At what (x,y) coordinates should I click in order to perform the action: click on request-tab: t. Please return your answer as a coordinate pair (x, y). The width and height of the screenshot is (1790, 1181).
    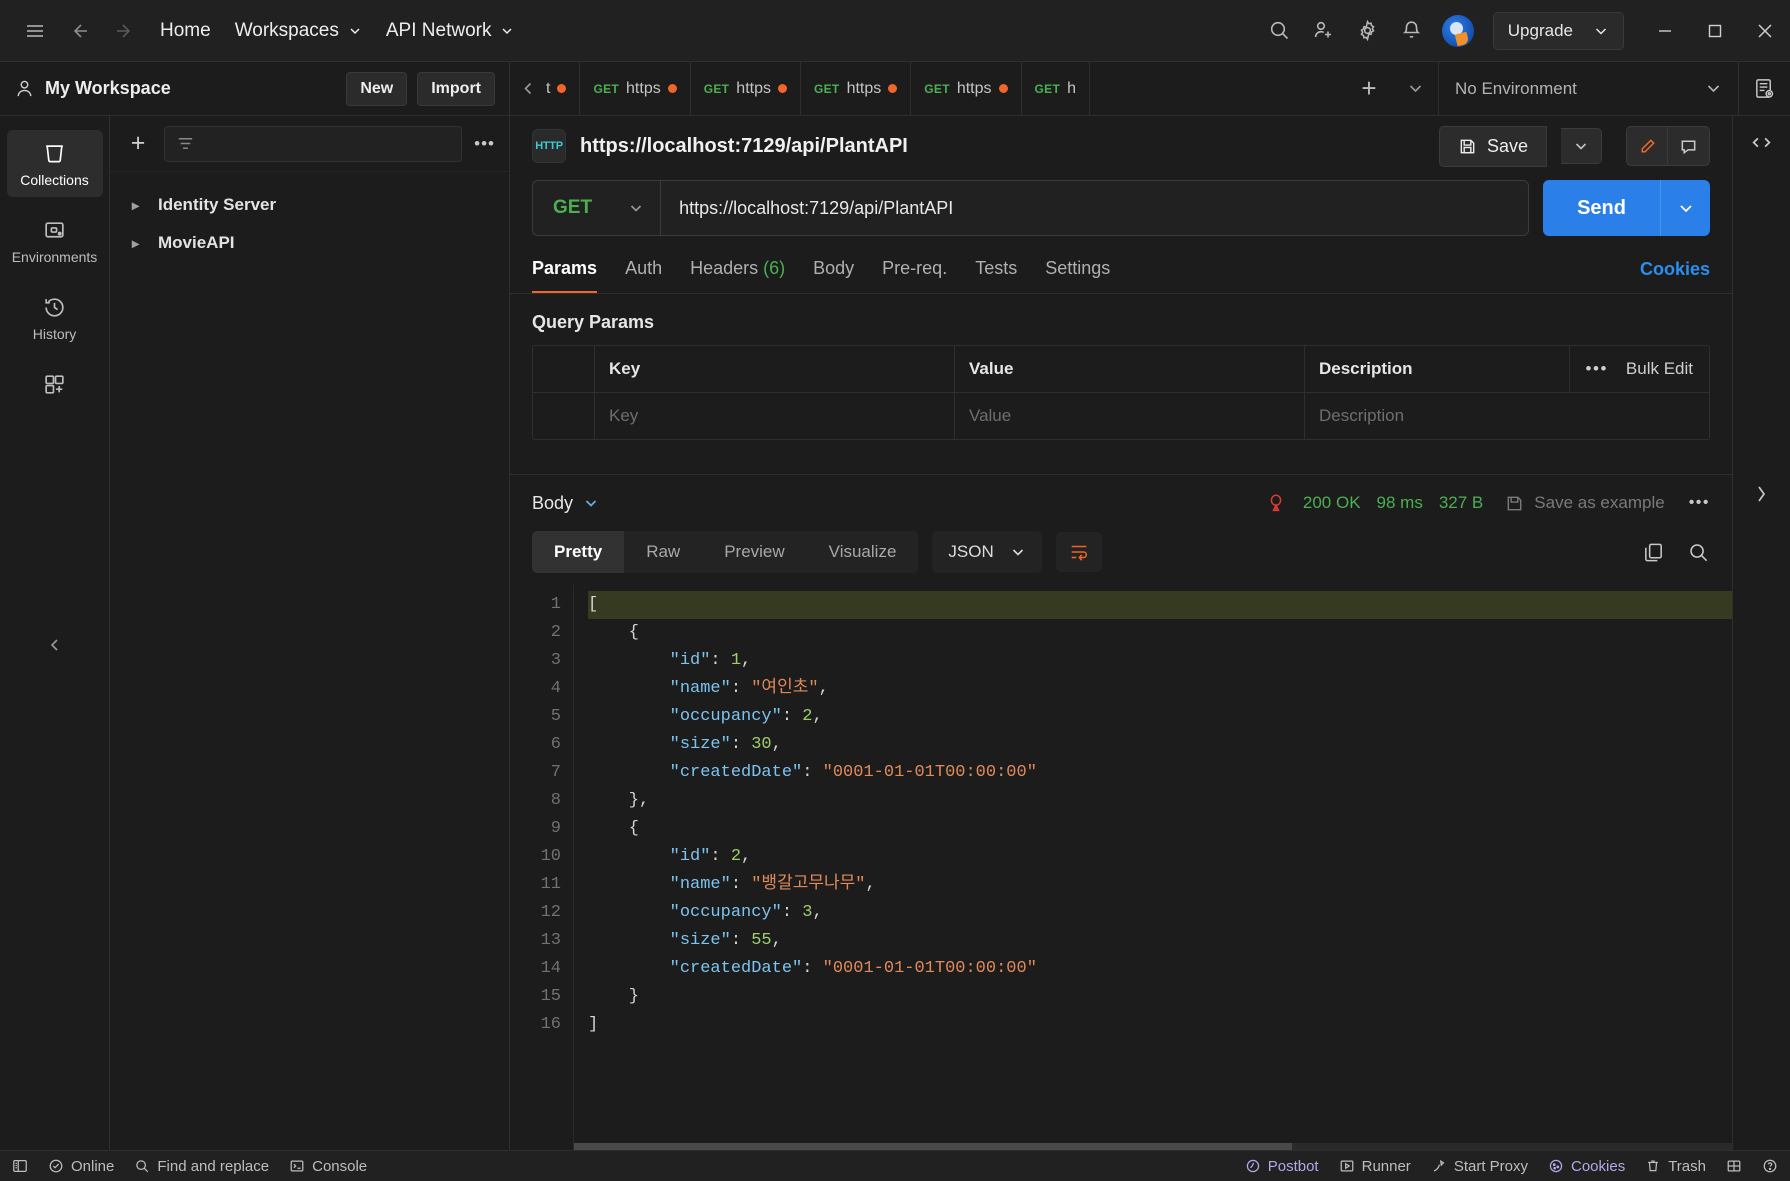
    Looking at the image, I should click on (563, 88).